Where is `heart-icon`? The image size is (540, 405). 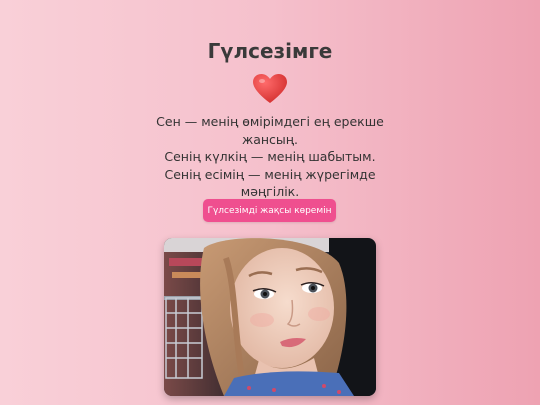 heart-icon is located at coordinates (270, 89).